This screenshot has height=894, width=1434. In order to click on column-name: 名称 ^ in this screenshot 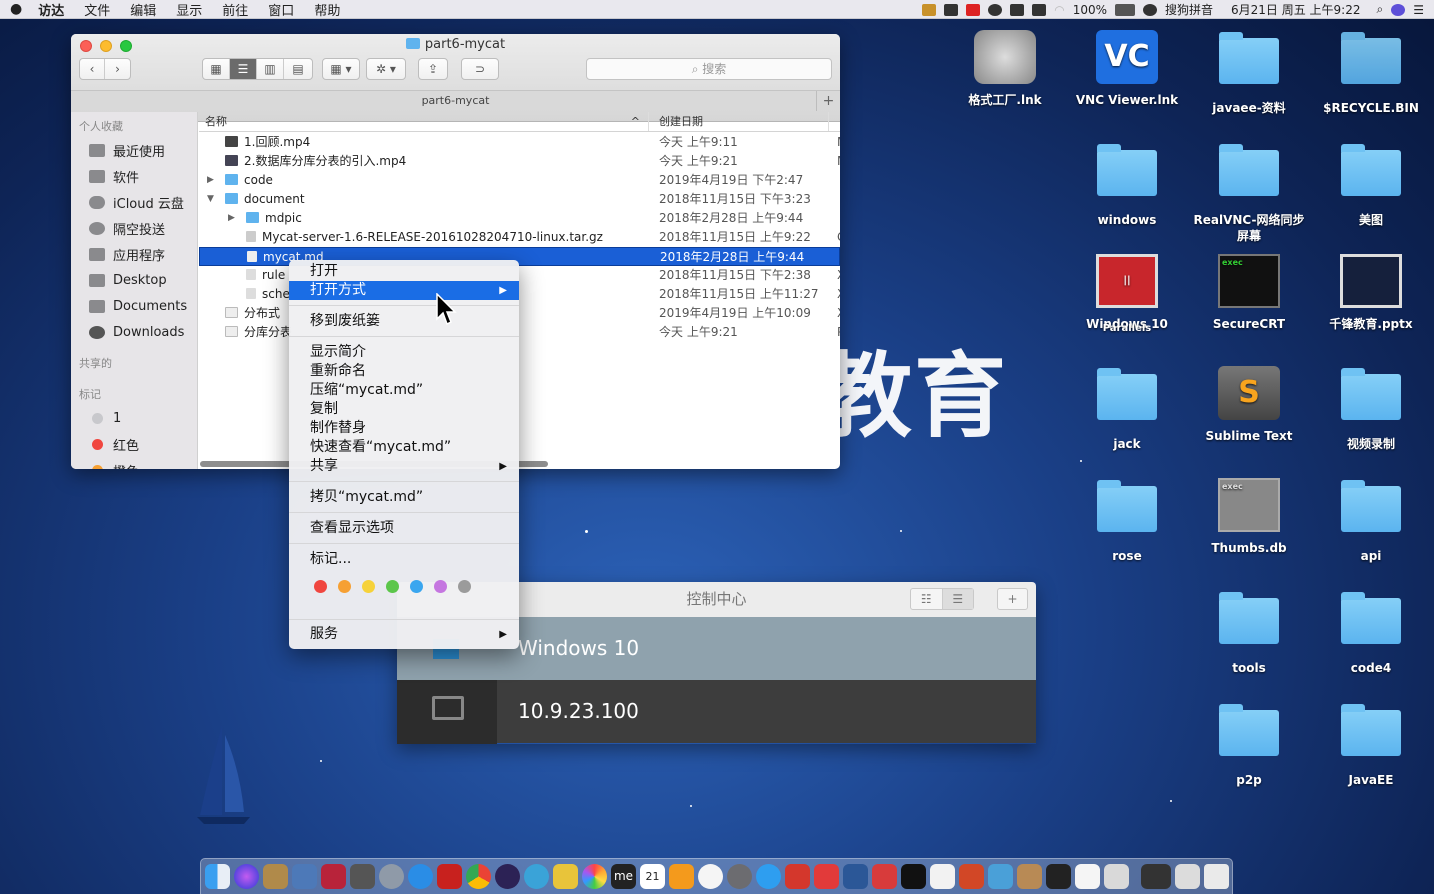, I will do `click(424, 121)`.